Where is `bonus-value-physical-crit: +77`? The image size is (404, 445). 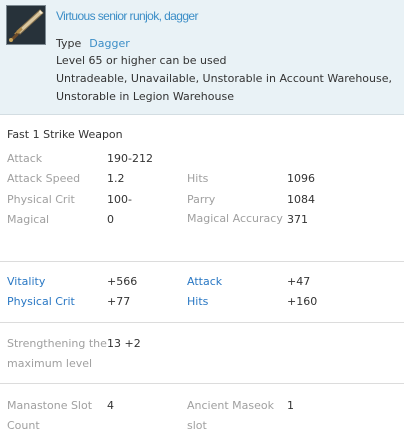 bonus-value-physical-crit: +77 is located at coordinates (119, 301).